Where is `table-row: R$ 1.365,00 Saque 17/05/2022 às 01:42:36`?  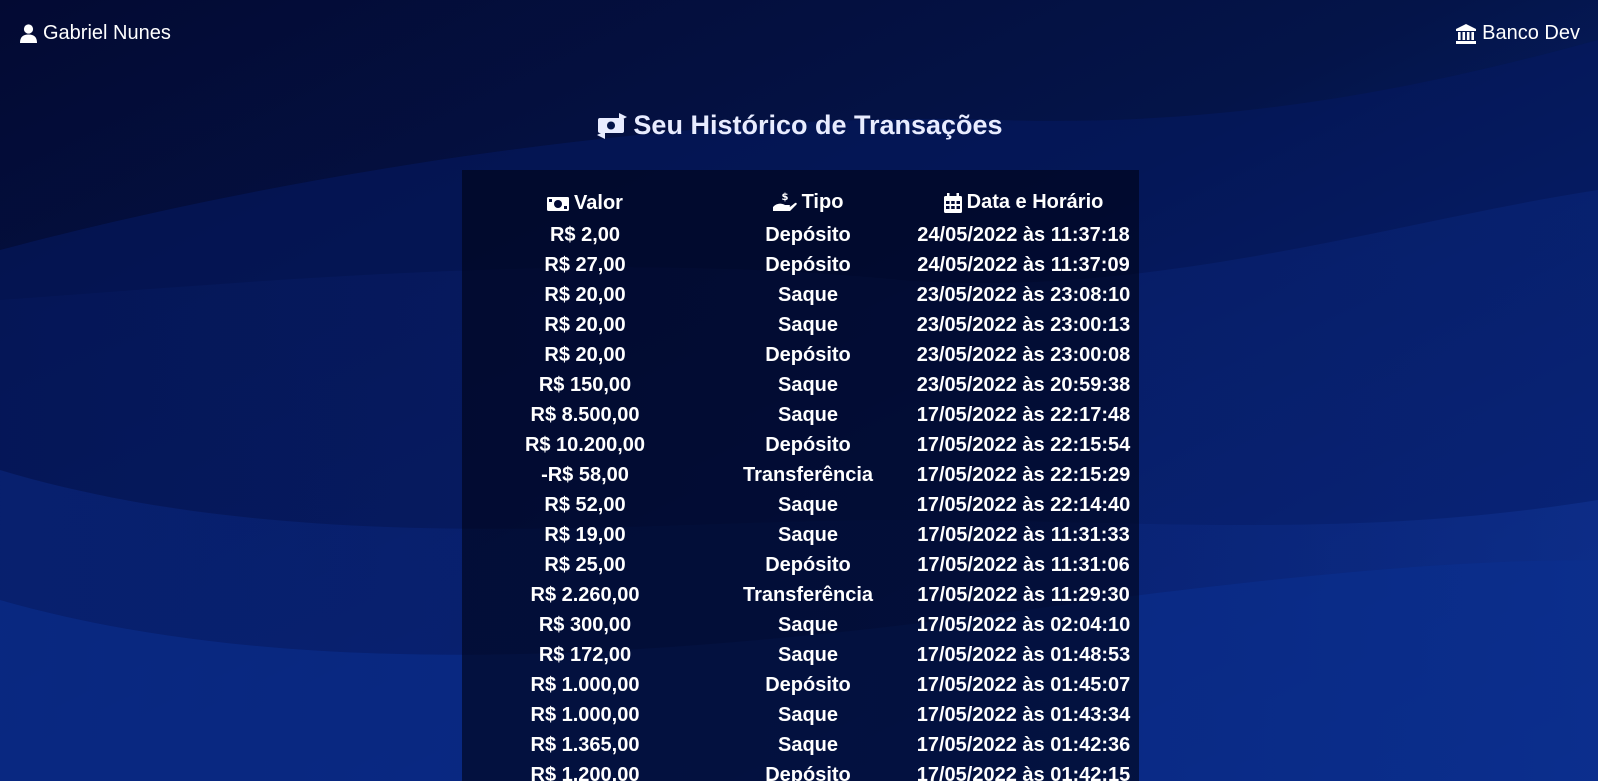
table-row: R$ 1.365,00 Saque 17/05/2022 às 01:42:36 is located at coordinates (800, 745).